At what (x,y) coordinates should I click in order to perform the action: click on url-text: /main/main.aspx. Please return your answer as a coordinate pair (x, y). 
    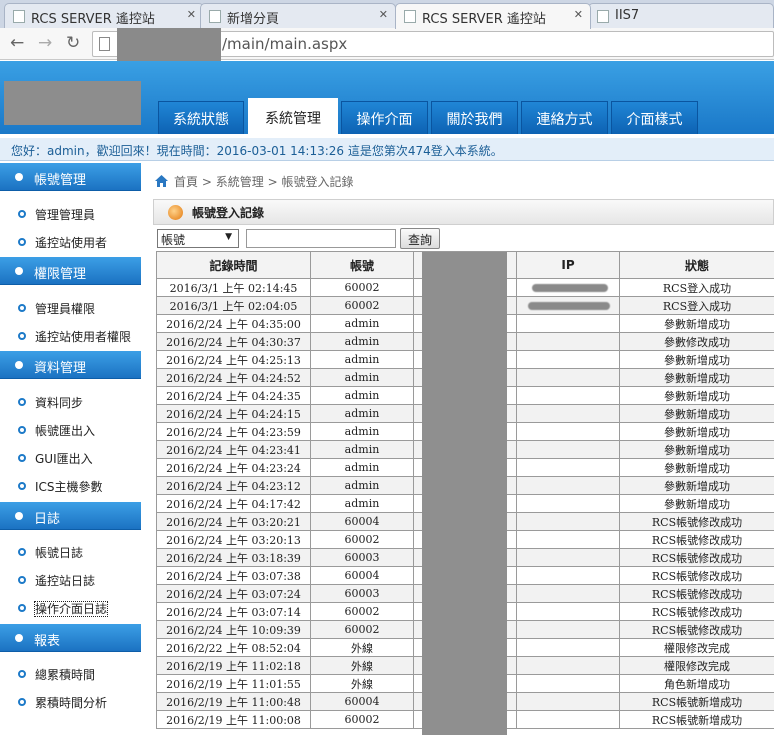
    Looking at the image, I should click on (285, 44).